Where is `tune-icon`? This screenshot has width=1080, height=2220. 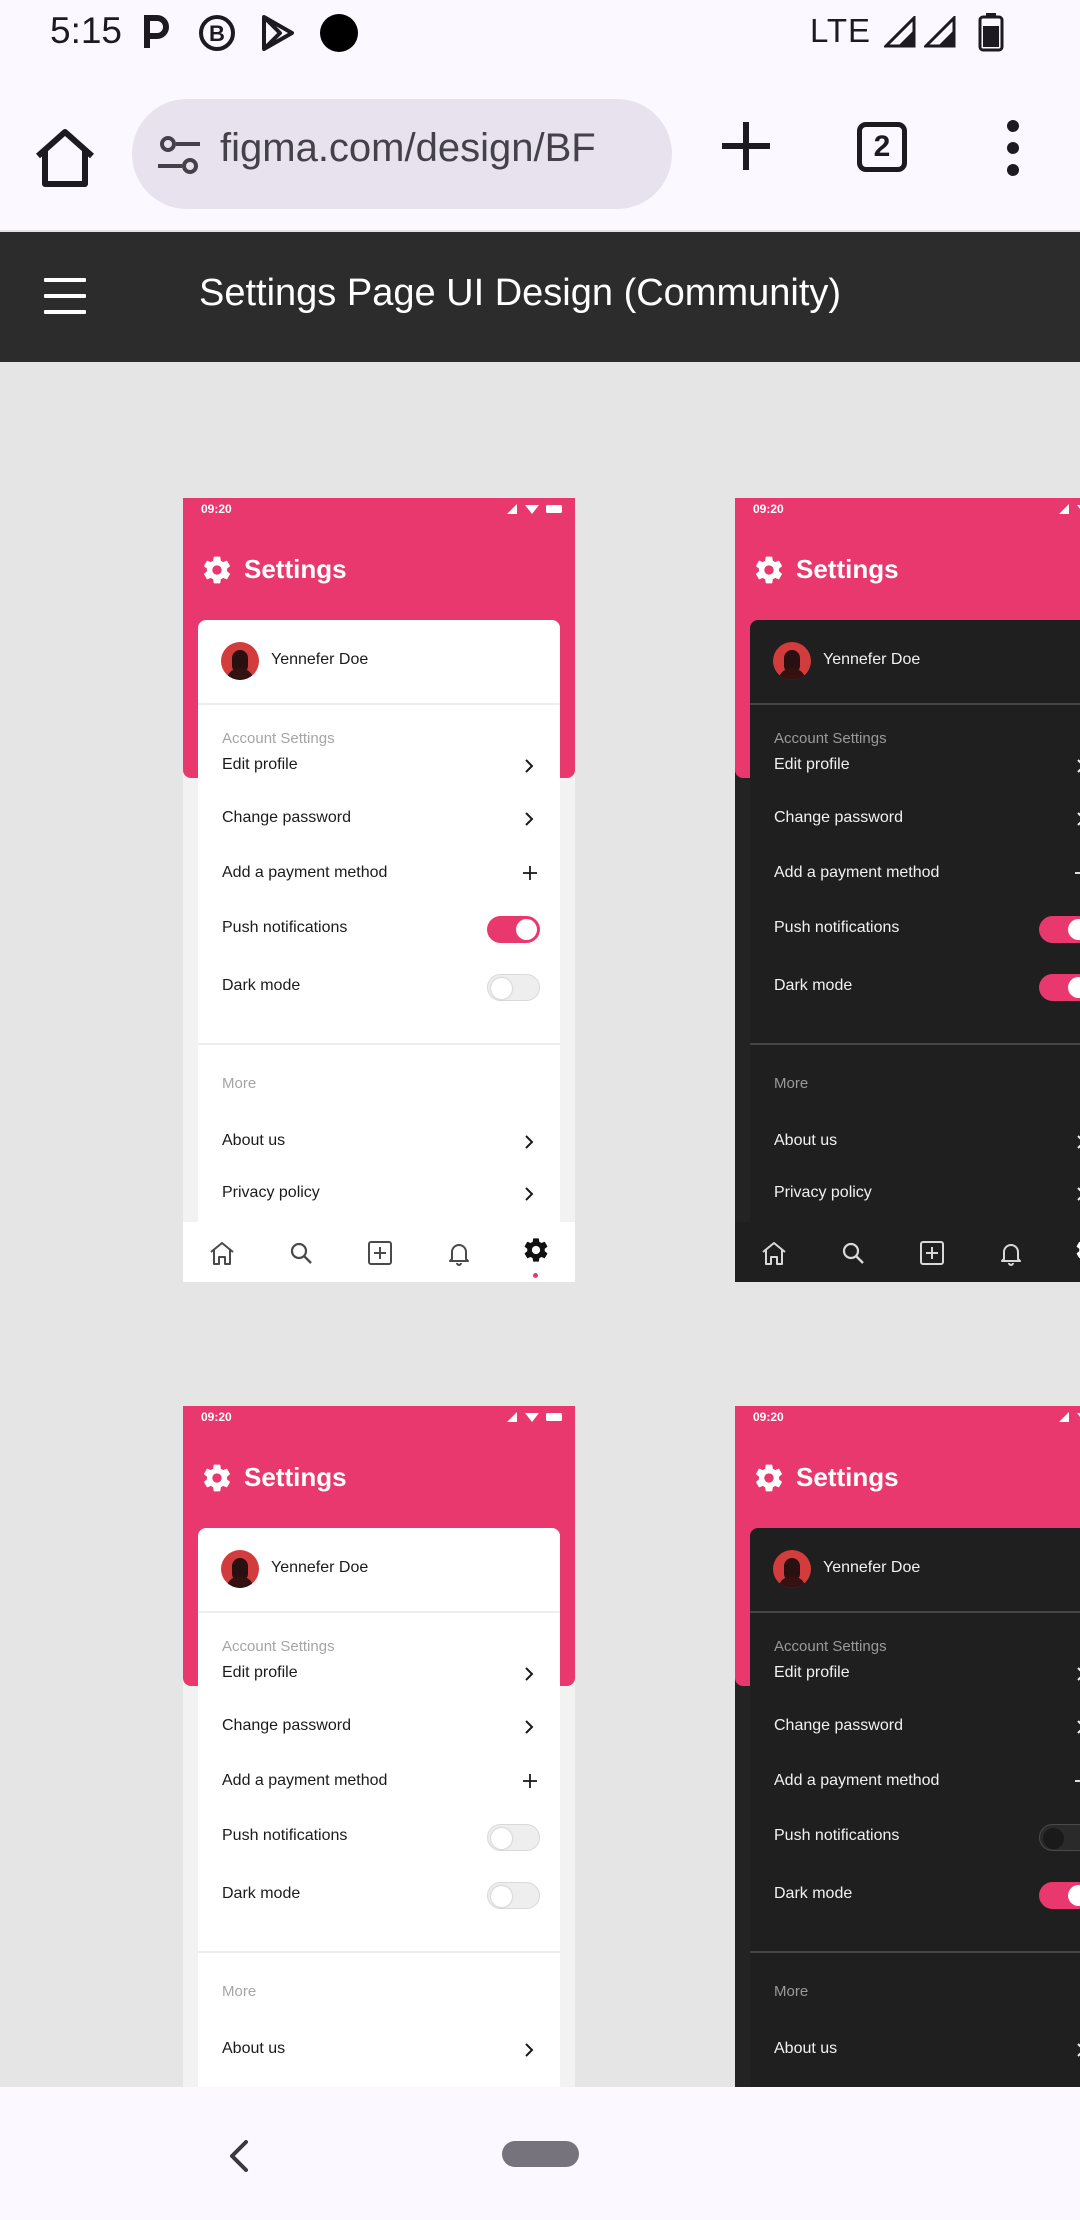
tune-icon is located at coordinates (179, 155).